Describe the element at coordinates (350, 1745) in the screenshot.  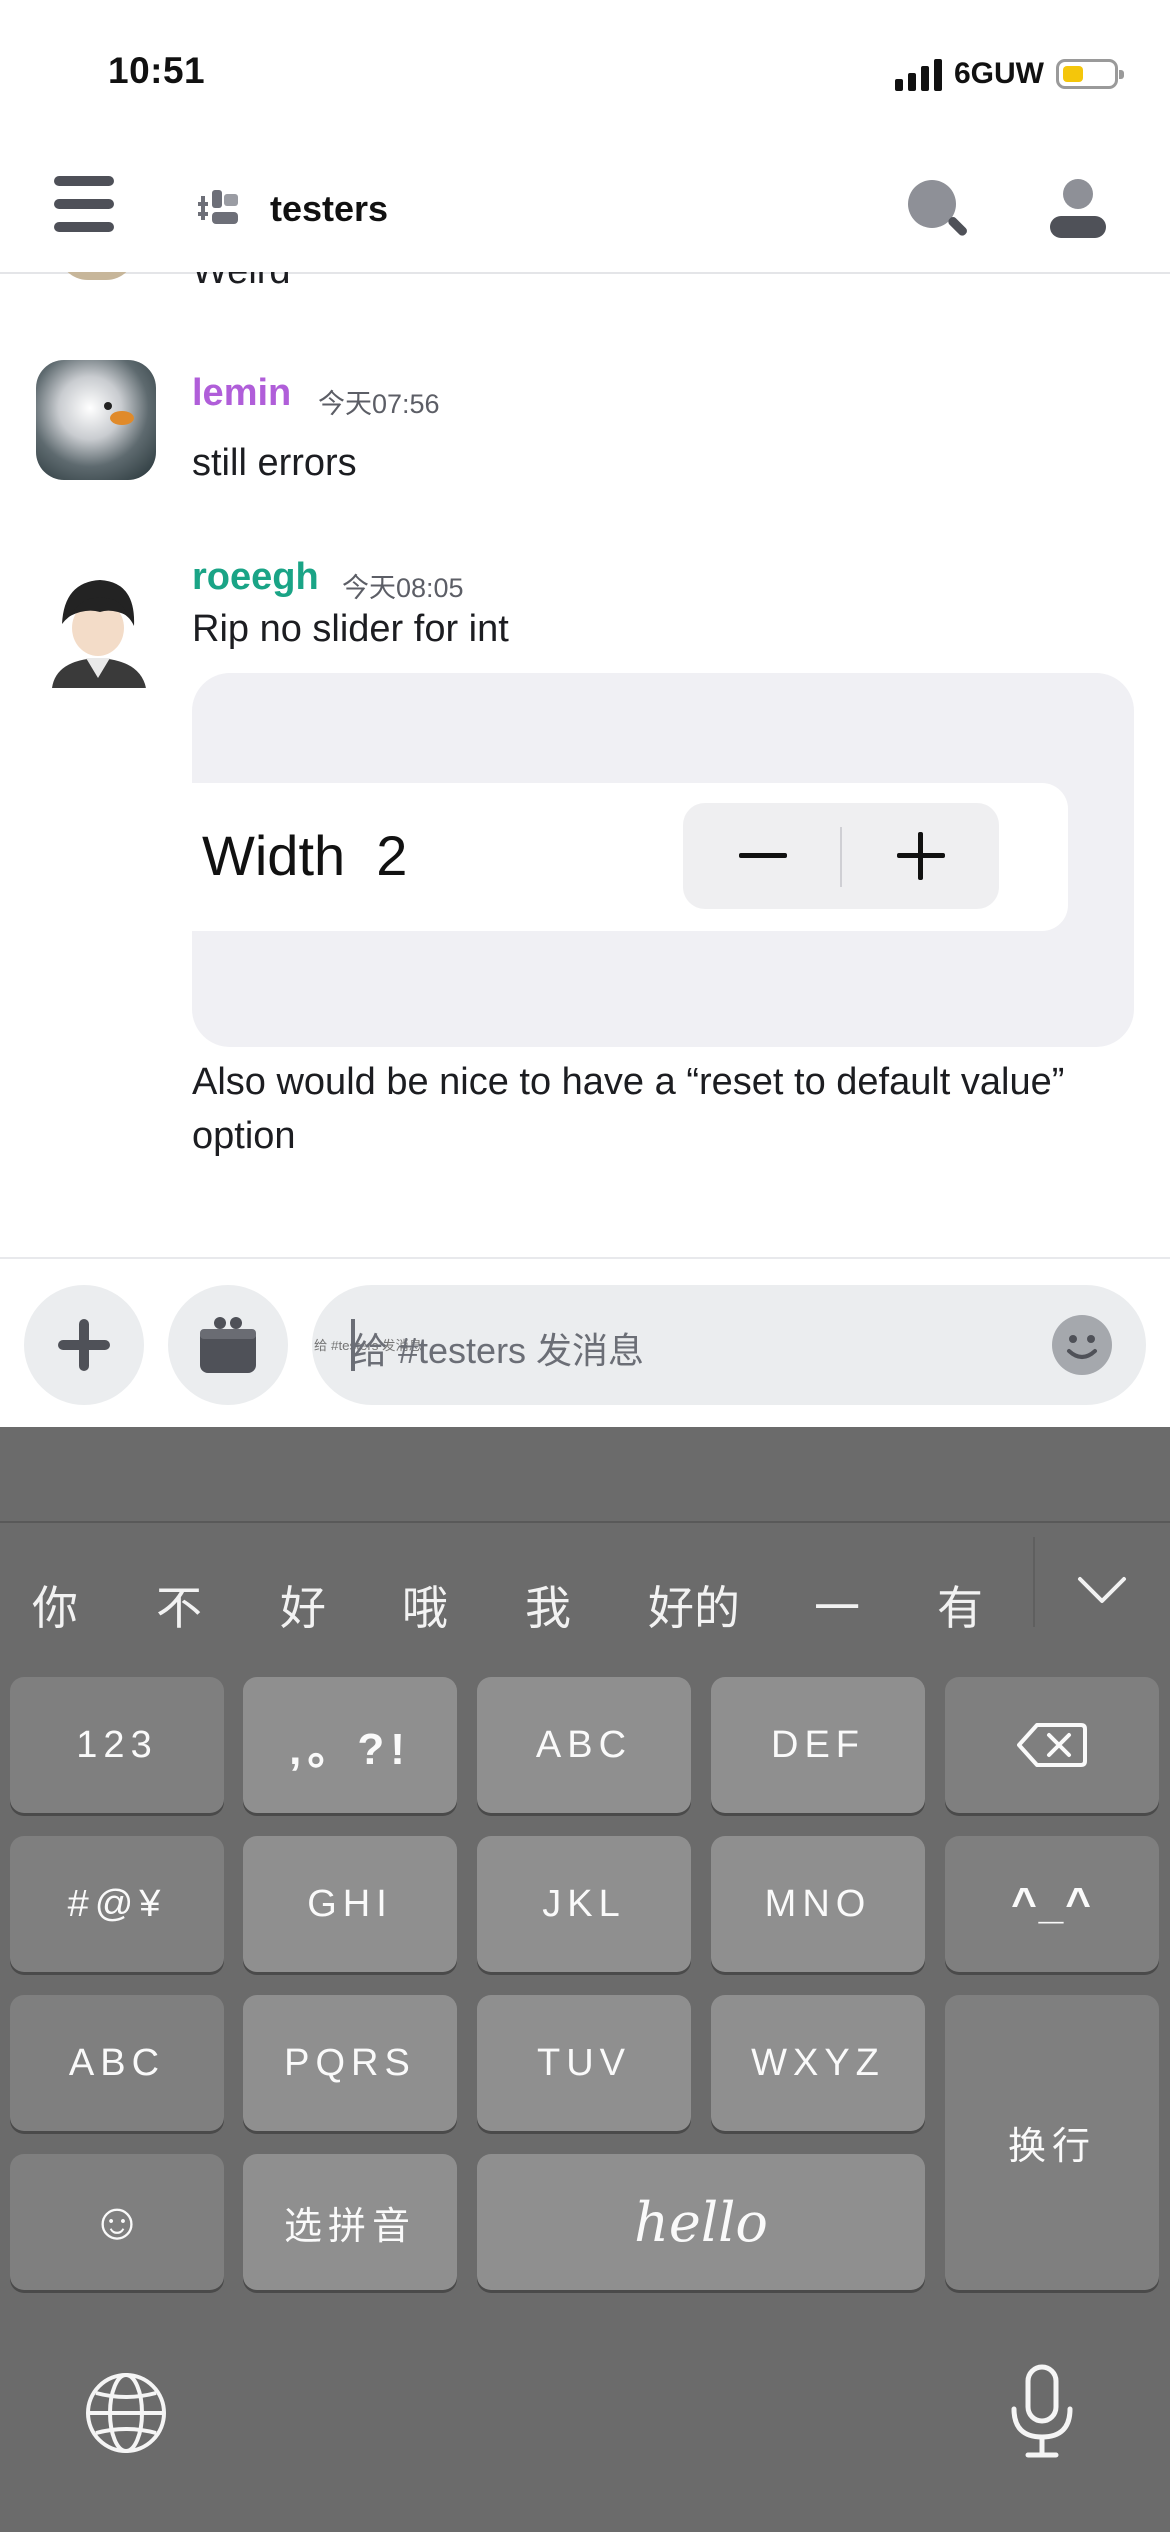
I see `key-punctuation: ,。?!` at that location.